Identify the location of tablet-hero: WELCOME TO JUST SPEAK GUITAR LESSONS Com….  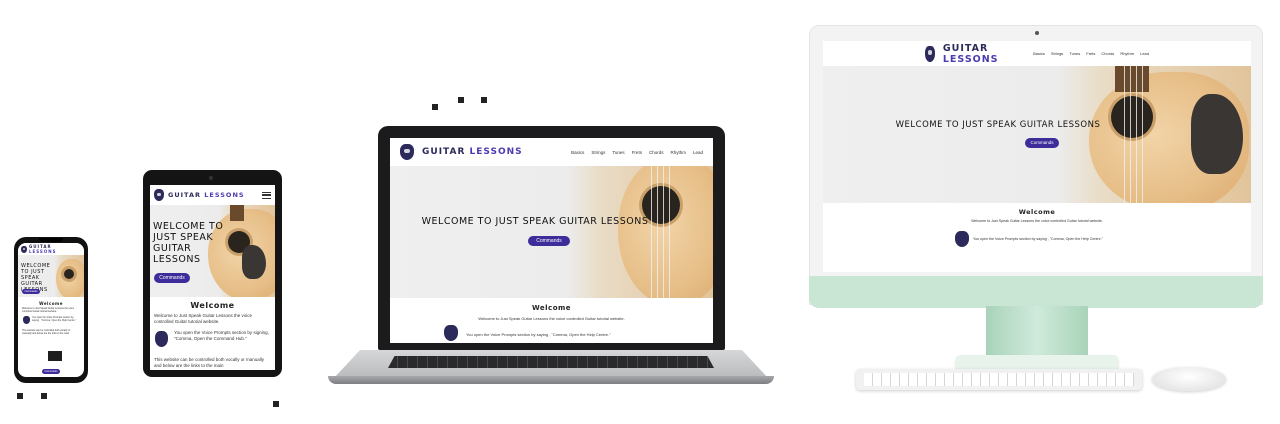
(212, 251).